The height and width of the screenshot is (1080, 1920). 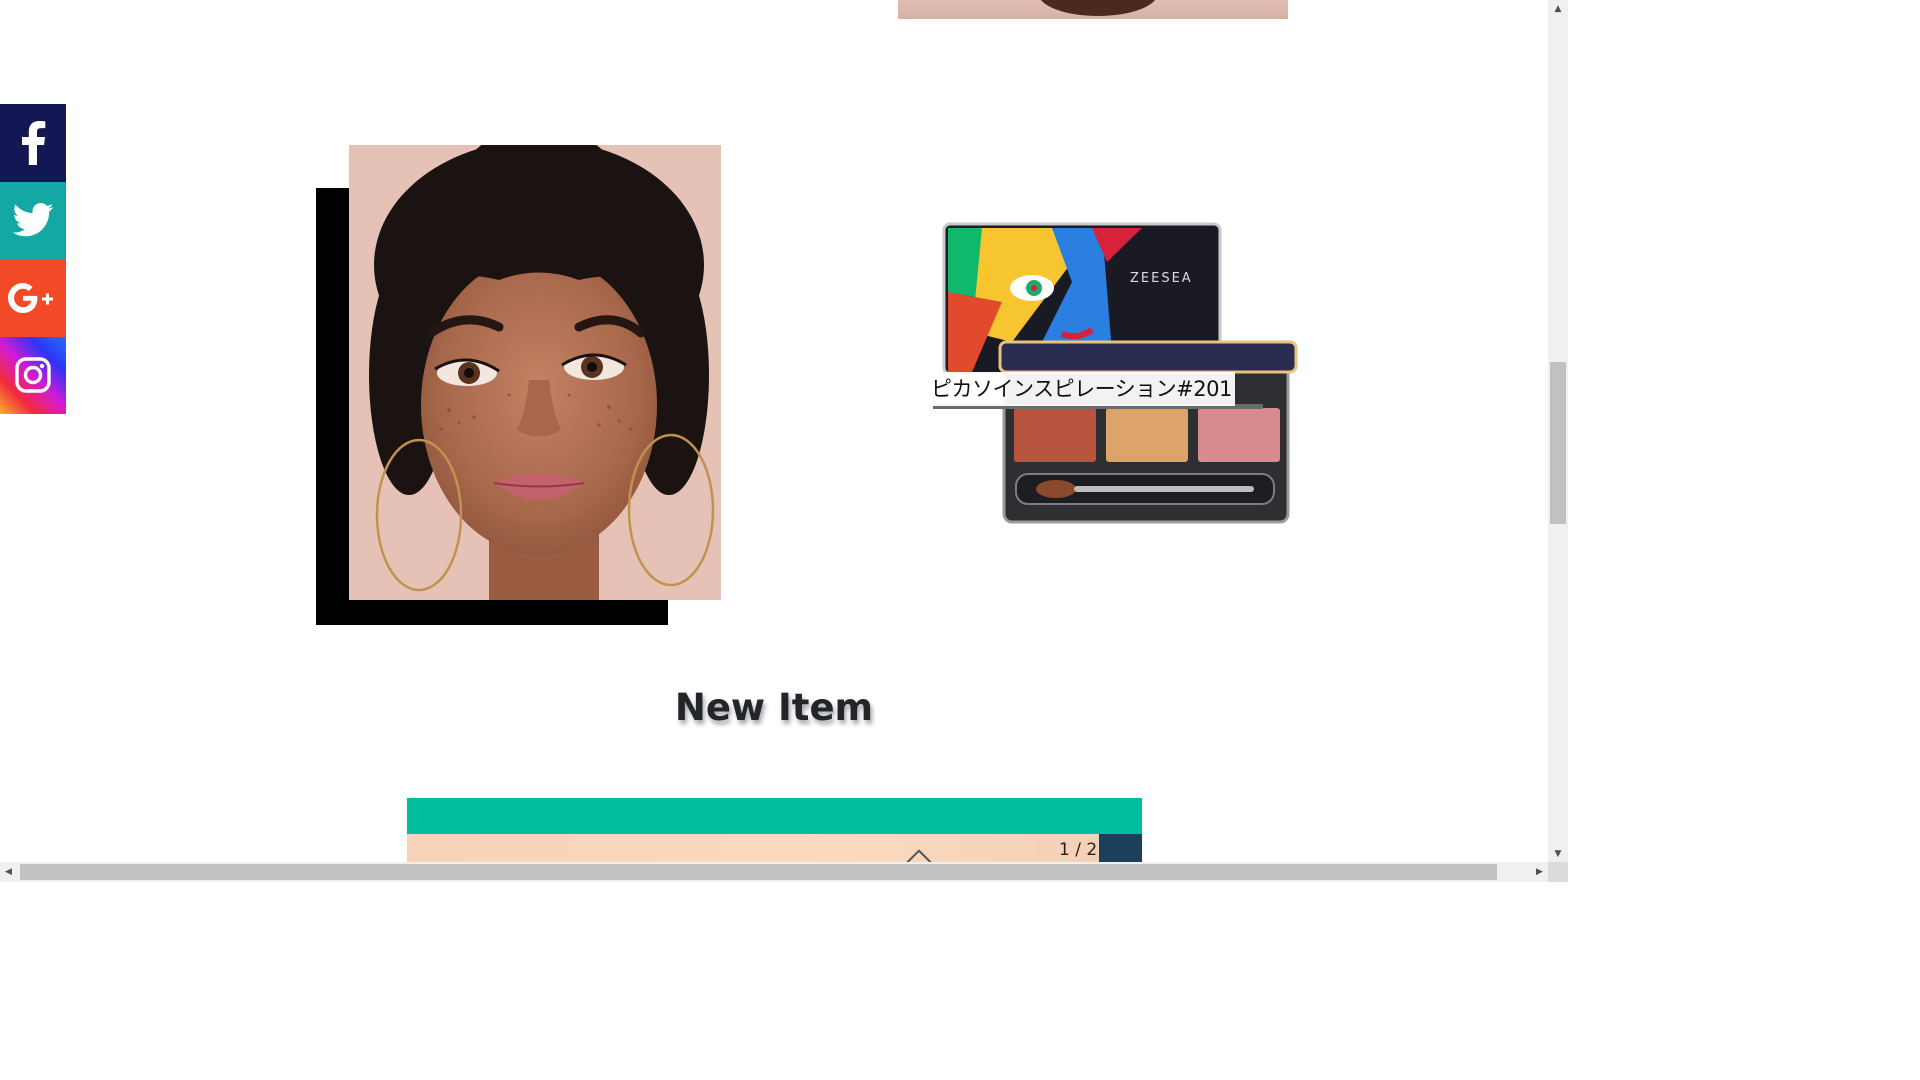 I want to click on carousel-side-panel, so click(x=1120, y=848).